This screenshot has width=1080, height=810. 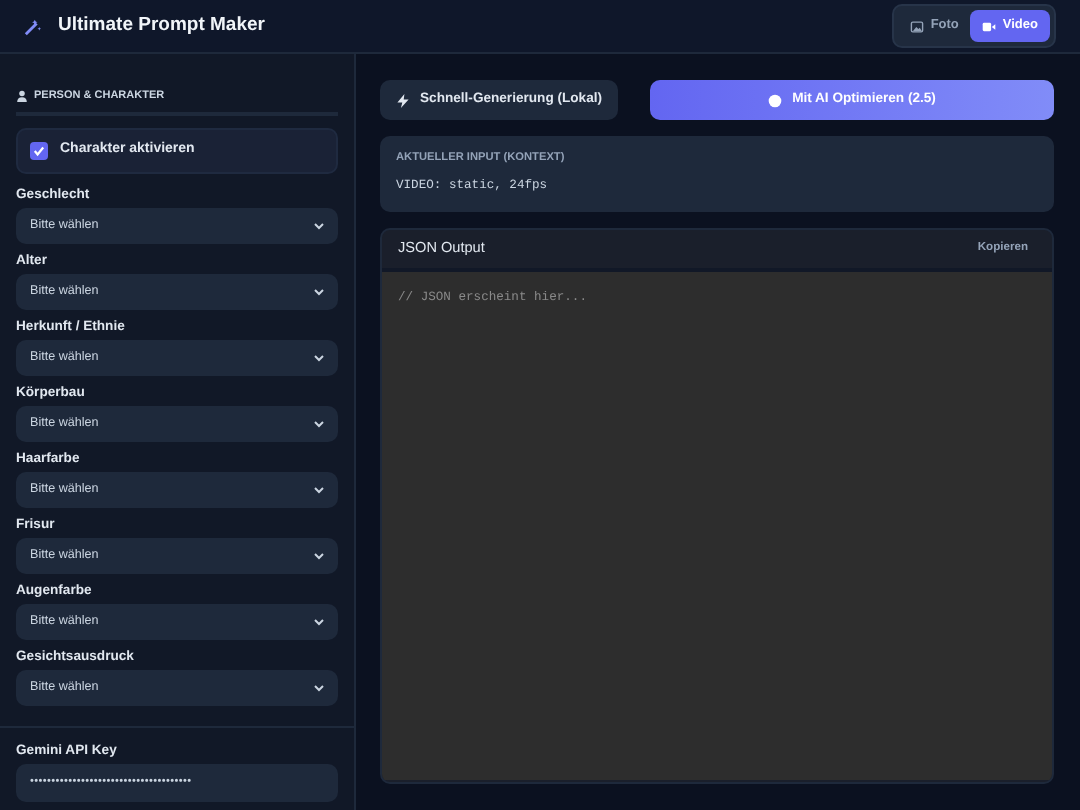 What do you see at coordinates (775, 100) in the screenshot?
I see `circle-icon` at bounding box center [775, 100].